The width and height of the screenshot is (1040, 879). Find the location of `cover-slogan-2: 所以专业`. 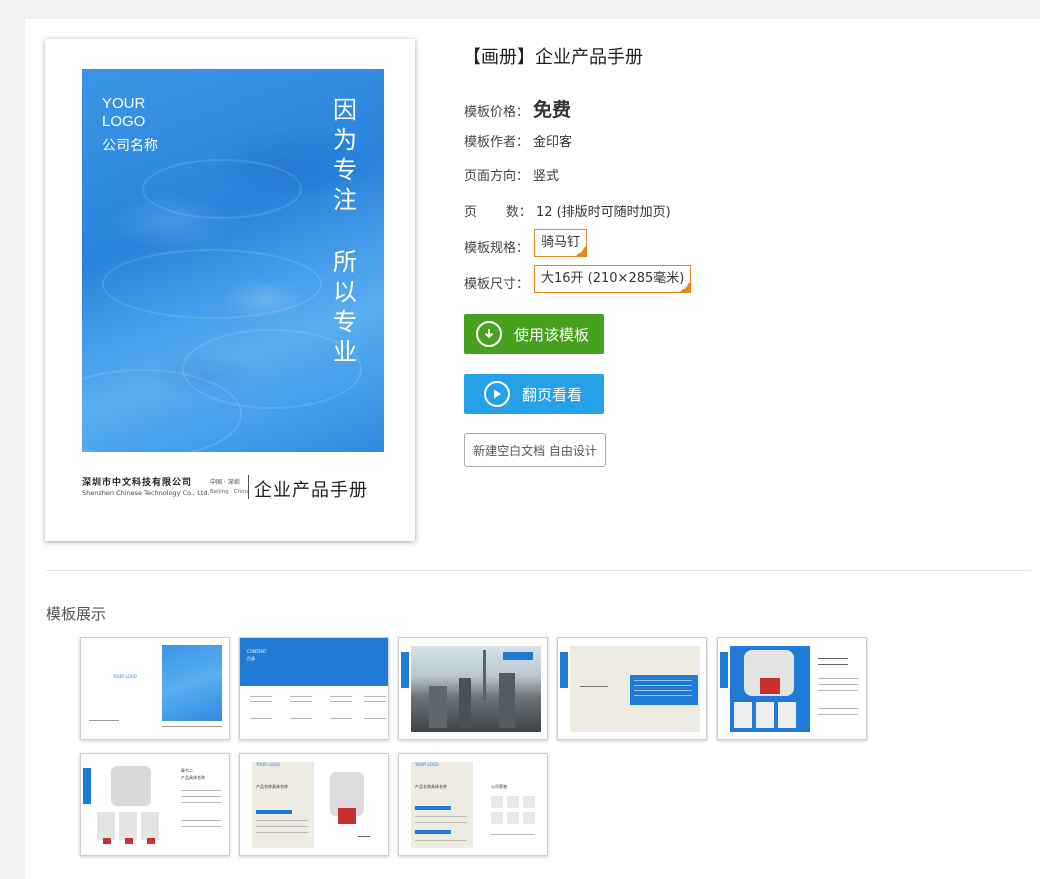

cover-slogan-2: 所以专业 is located at coordinates (345, 307).